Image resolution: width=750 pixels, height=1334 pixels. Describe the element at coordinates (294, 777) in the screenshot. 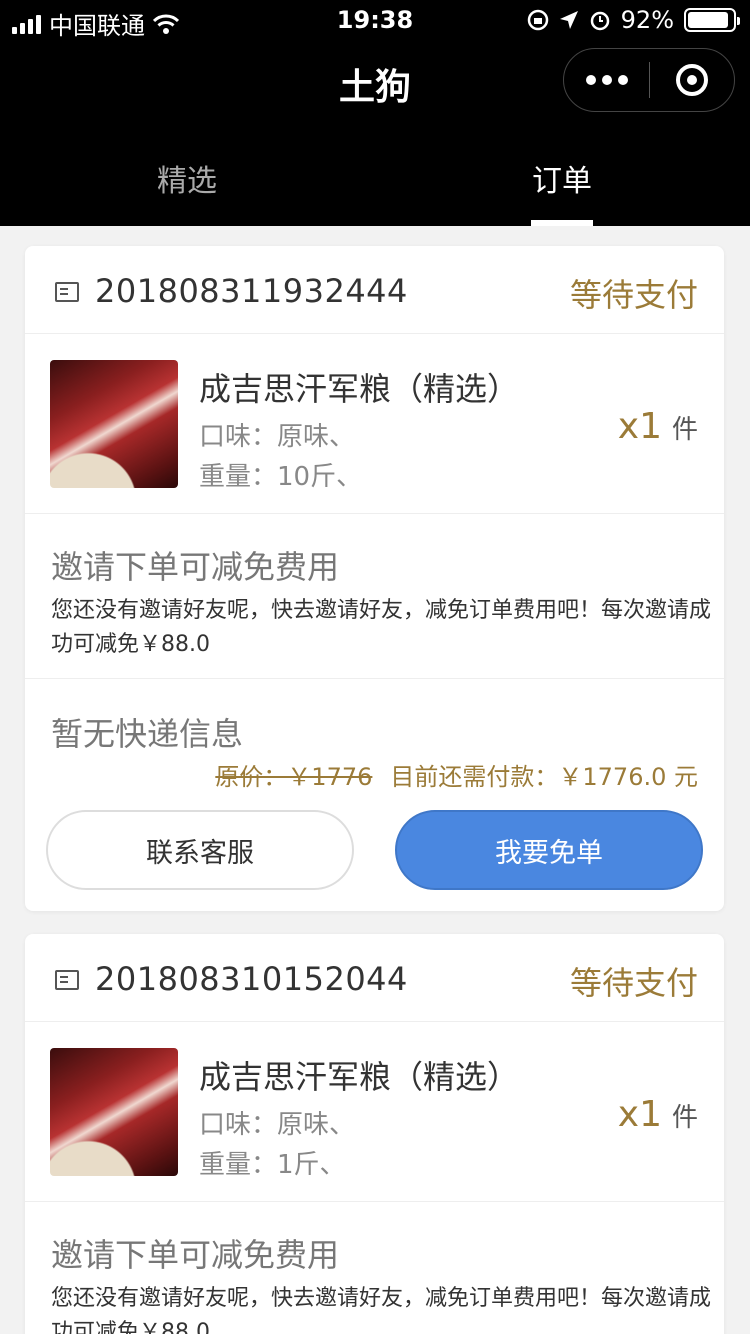

I see `original-price: 原价：￥1776` at that location.